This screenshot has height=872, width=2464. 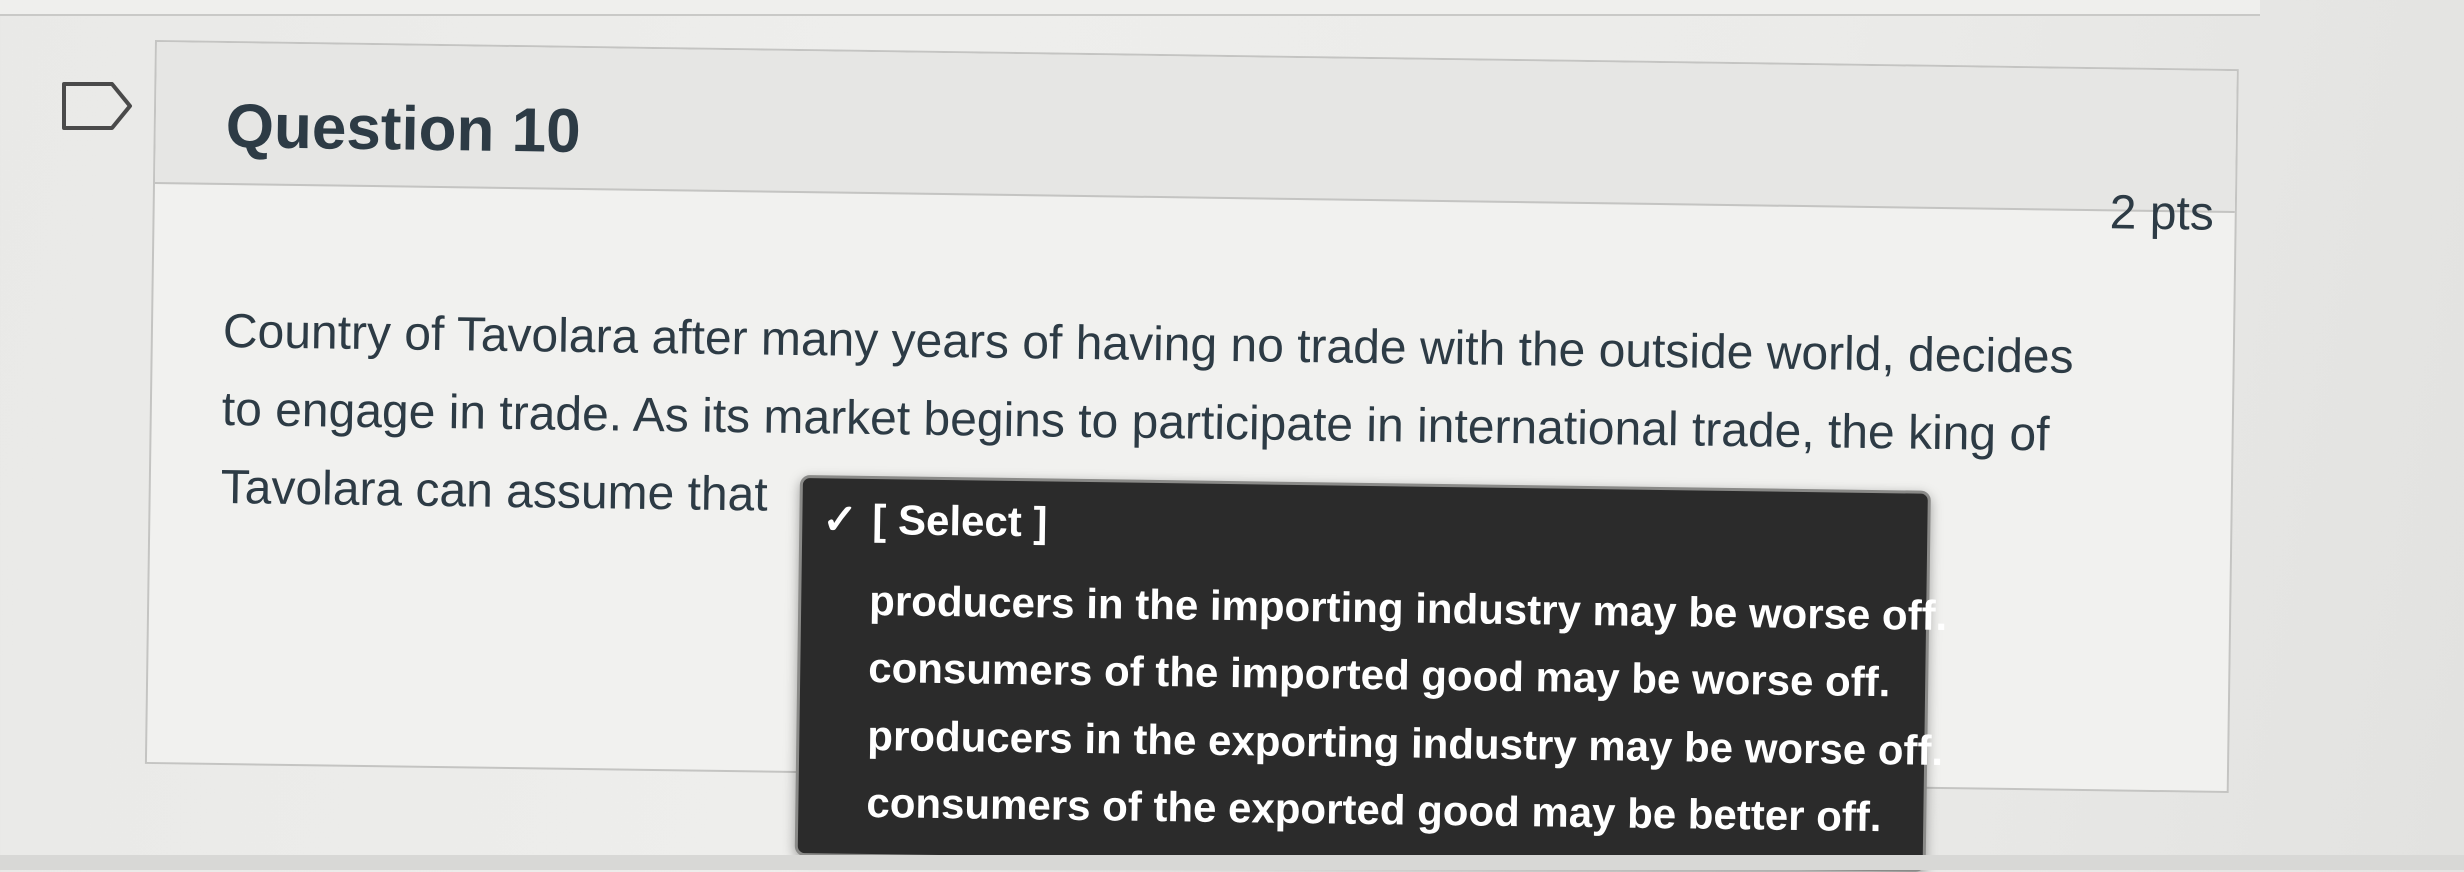 What do you see at coordinates (97, 106) in the screenshot?
I see `flag-icon` at bounding box center [97, 106].